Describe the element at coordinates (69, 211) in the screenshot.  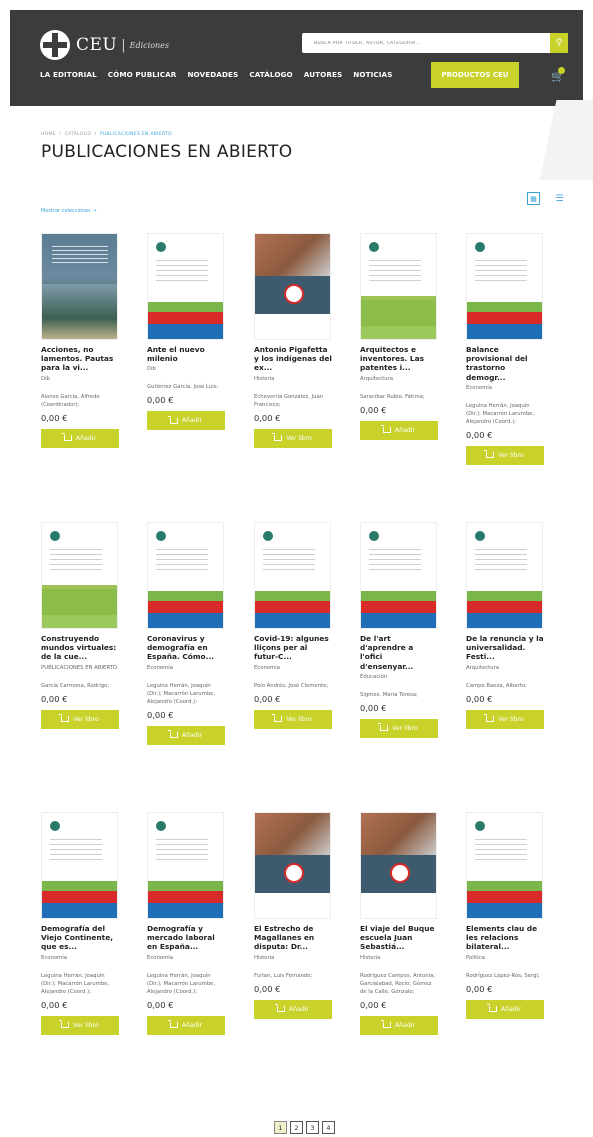
I see `show-collections-link: Mostrar colecciones →` at that location.